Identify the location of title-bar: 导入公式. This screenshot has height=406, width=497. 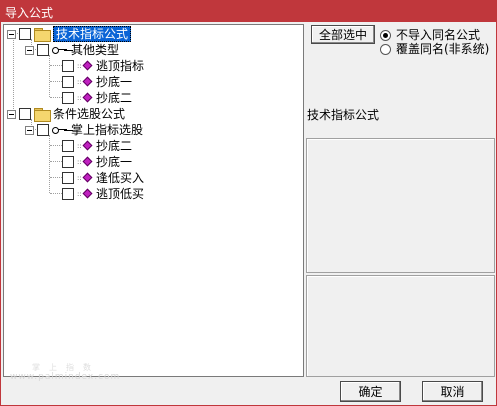
(248, 11).